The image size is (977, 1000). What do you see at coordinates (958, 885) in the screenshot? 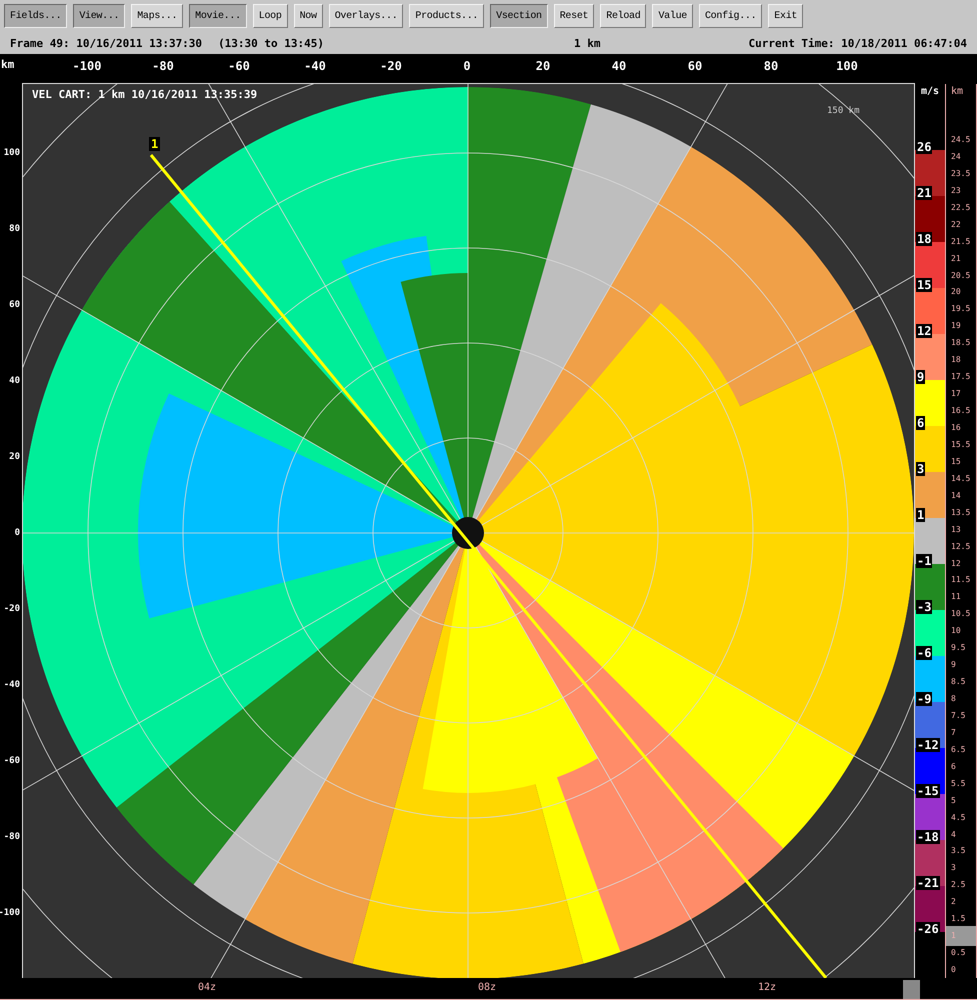
I see `height-tick-label: 2.5` at bounding box center [958, 885].